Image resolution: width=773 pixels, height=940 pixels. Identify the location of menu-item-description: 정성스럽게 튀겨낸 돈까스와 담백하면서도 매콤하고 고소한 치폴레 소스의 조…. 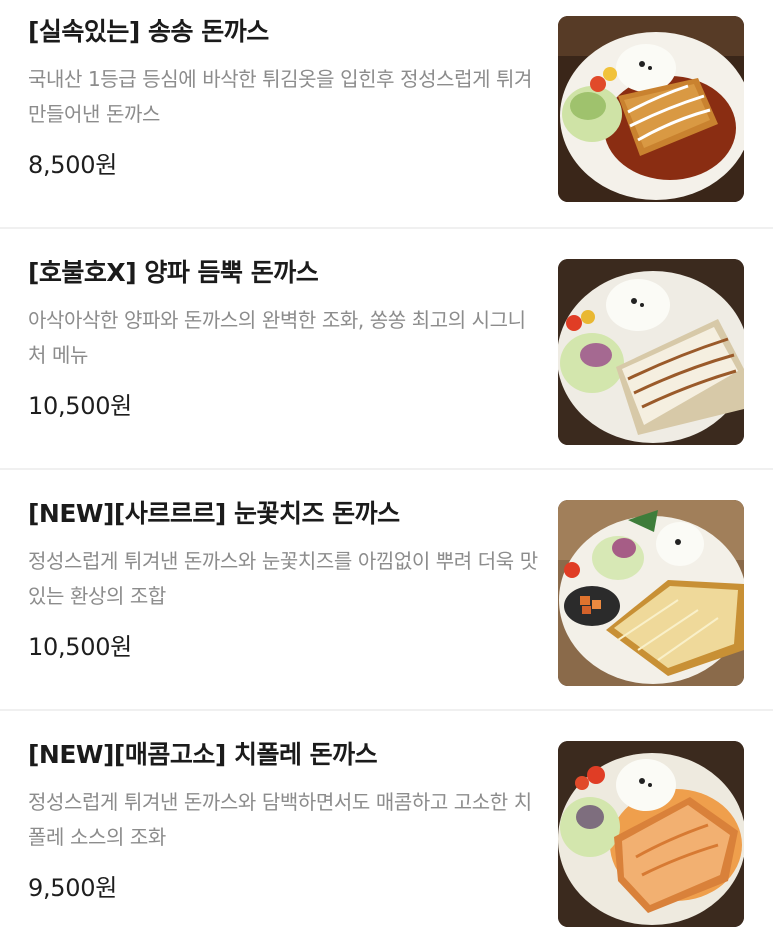
(280, 819).